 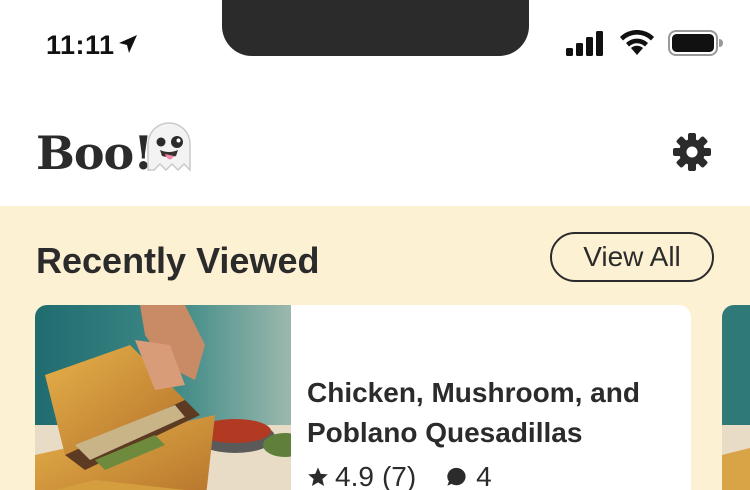 What do you see at coordinates (695, 43) in the screenshot?
I see `battery-icon` at bounding box center [695, 43].